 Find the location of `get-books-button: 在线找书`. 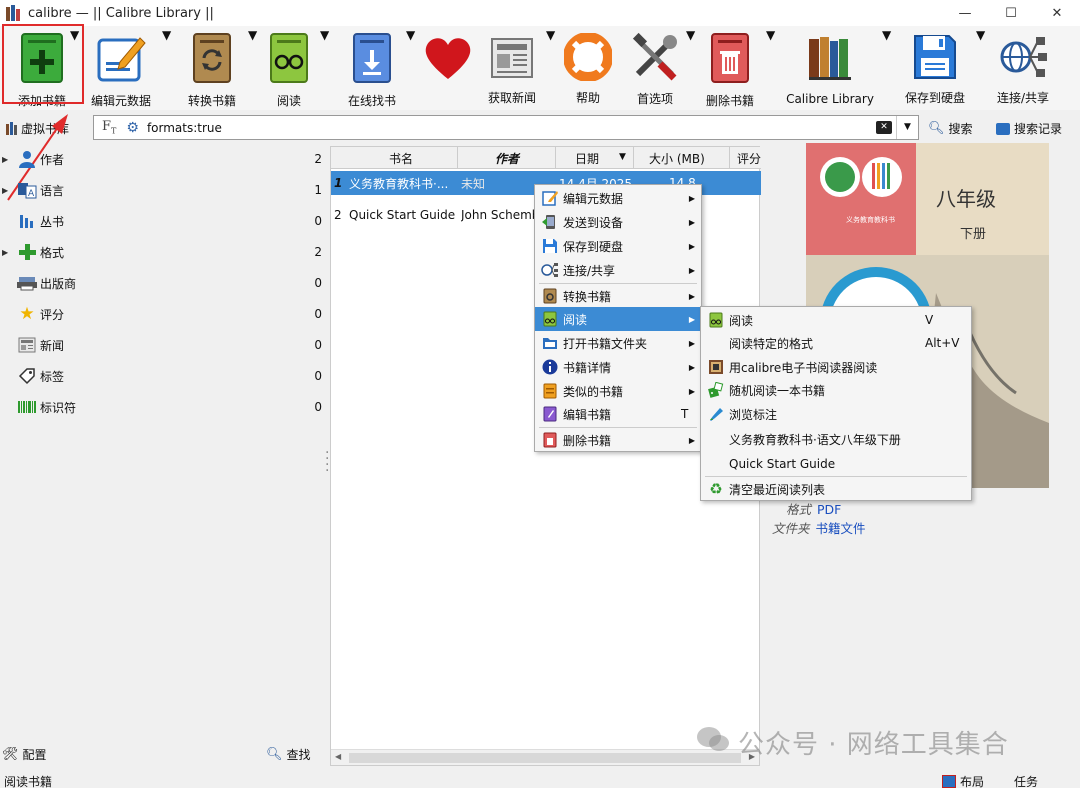

get-books-button: 在线找书 is located at coordinates (372, 68).